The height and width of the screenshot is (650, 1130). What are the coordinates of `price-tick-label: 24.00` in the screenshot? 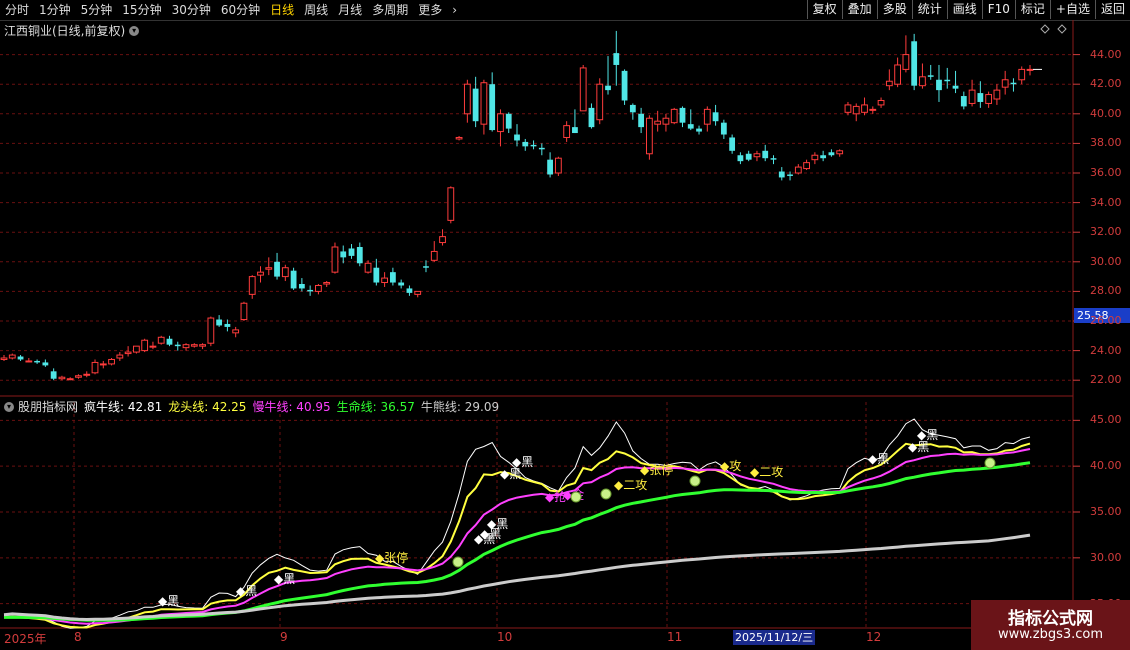 It's located at (1106, 350).